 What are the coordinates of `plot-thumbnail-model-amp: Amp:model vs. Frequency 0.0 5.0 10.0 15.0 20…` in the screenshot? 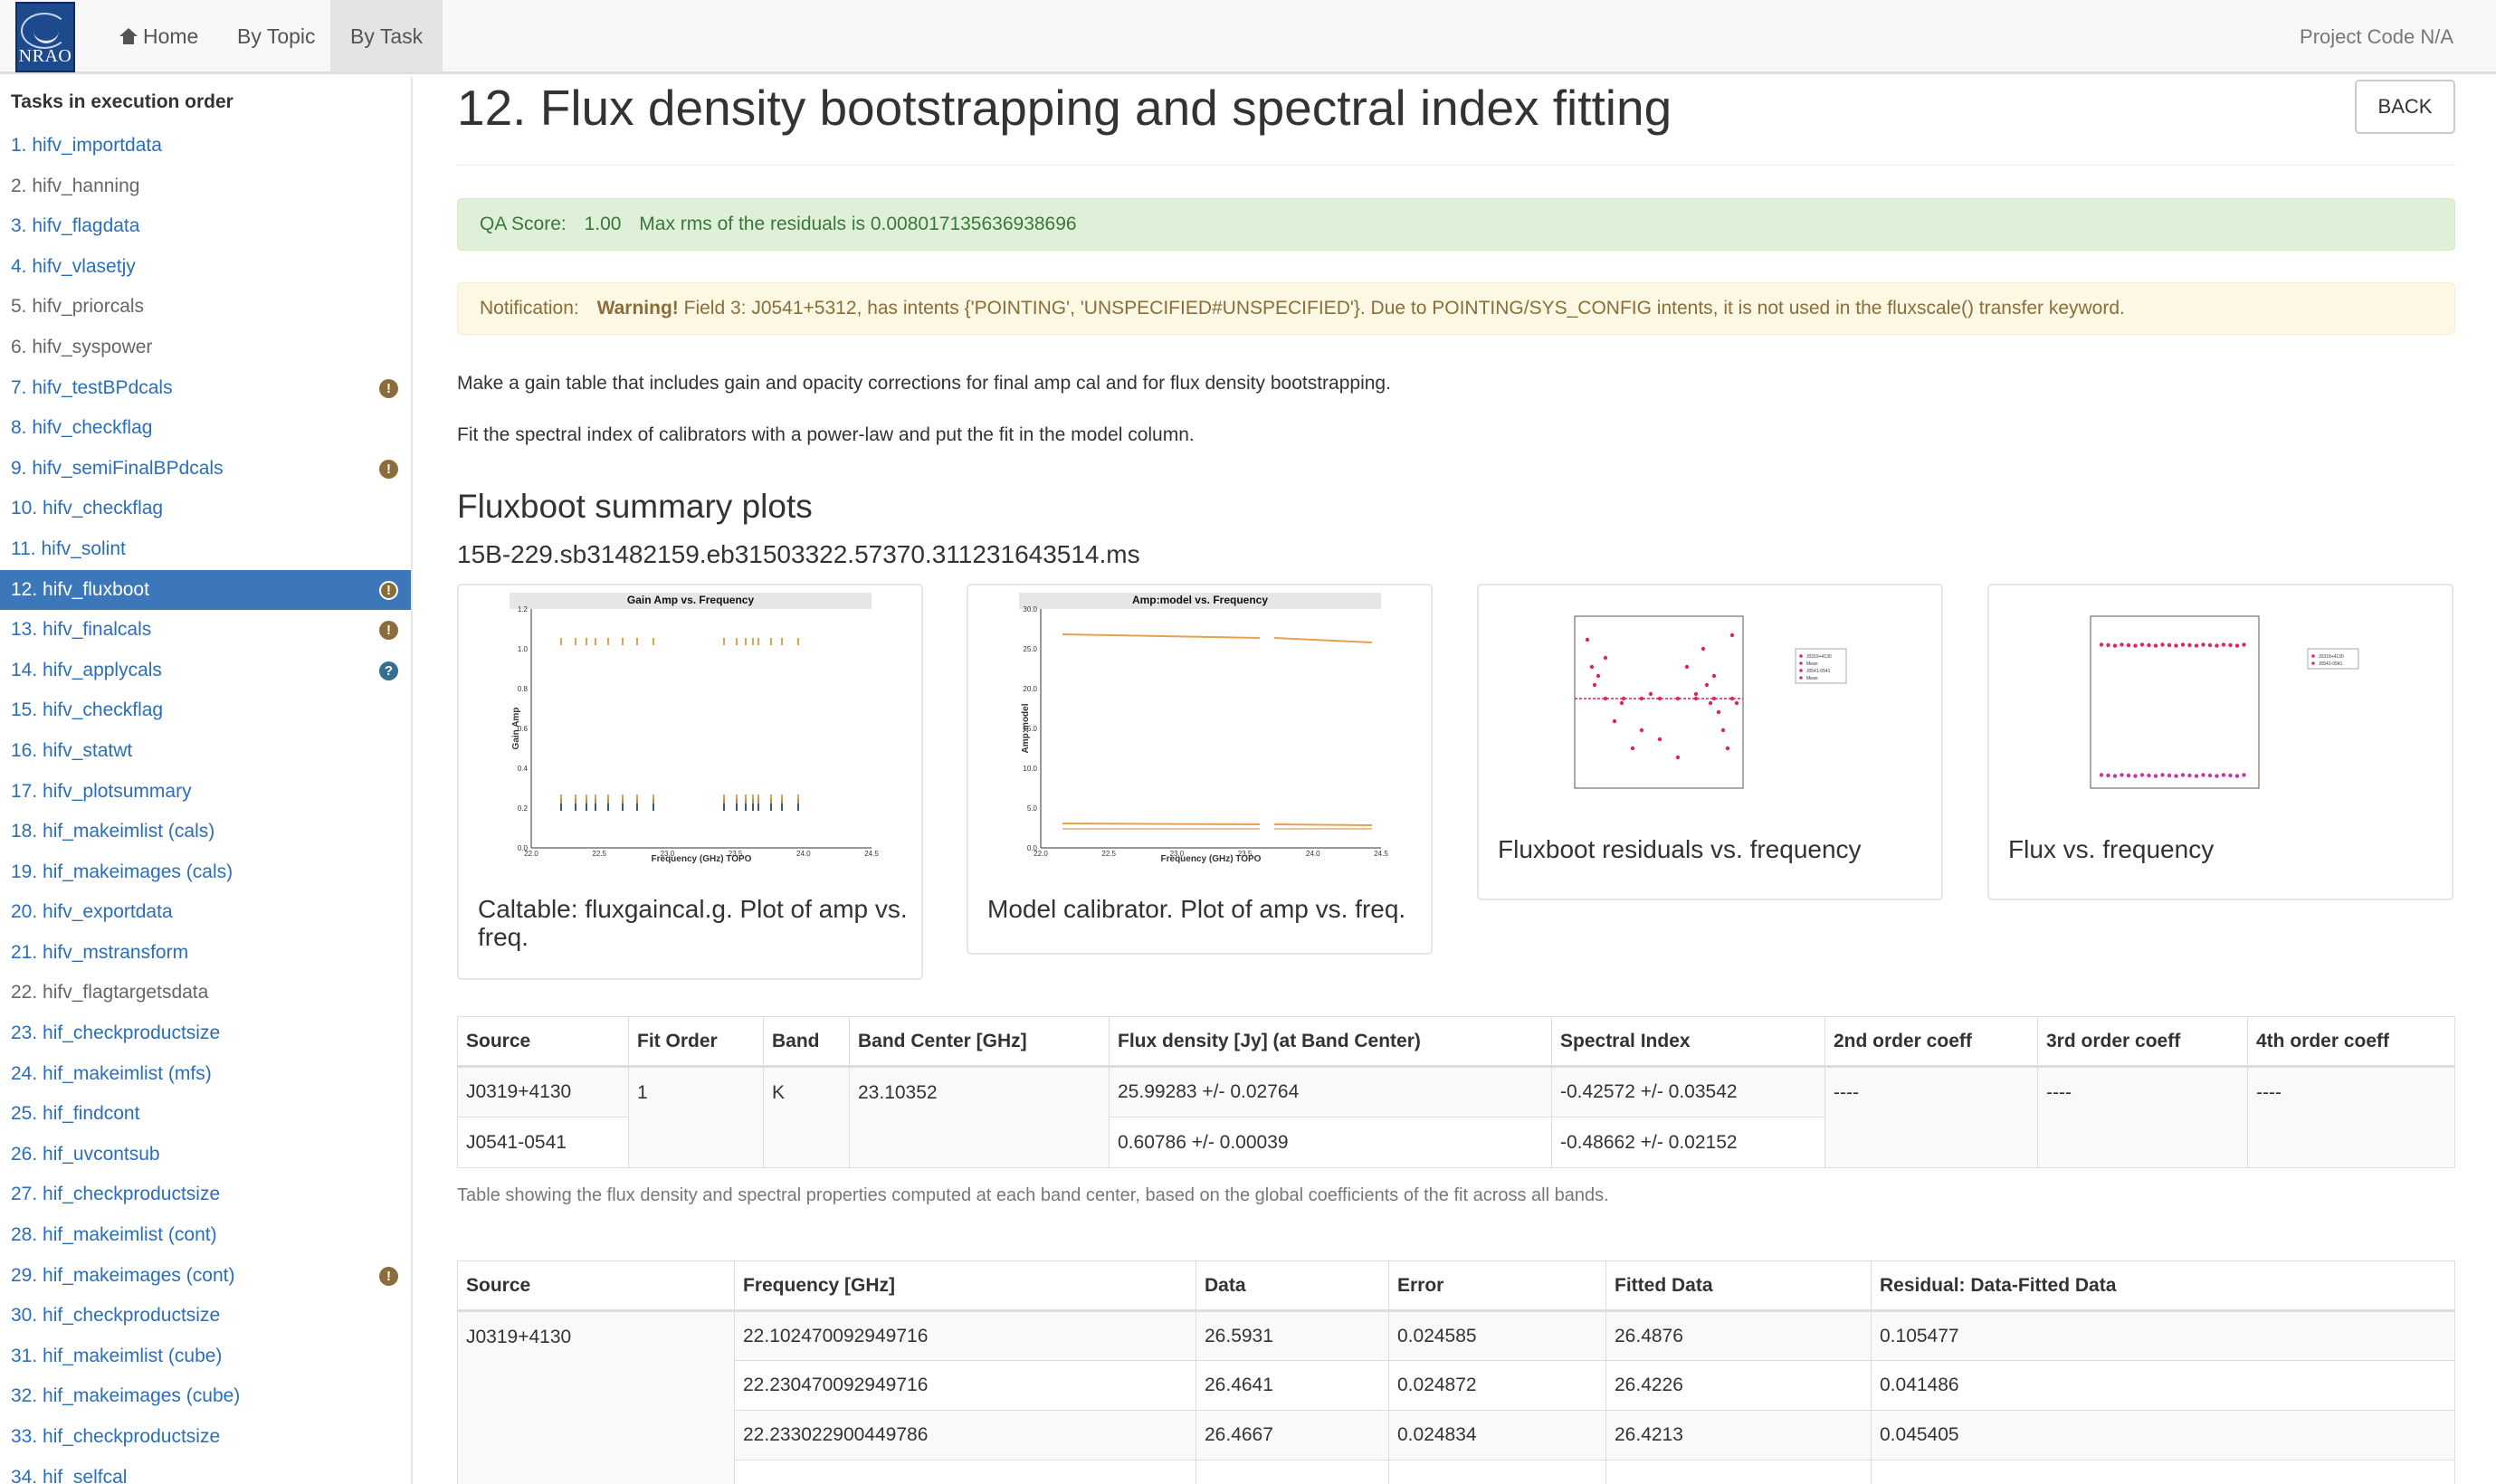 It's located at (1200, 769).